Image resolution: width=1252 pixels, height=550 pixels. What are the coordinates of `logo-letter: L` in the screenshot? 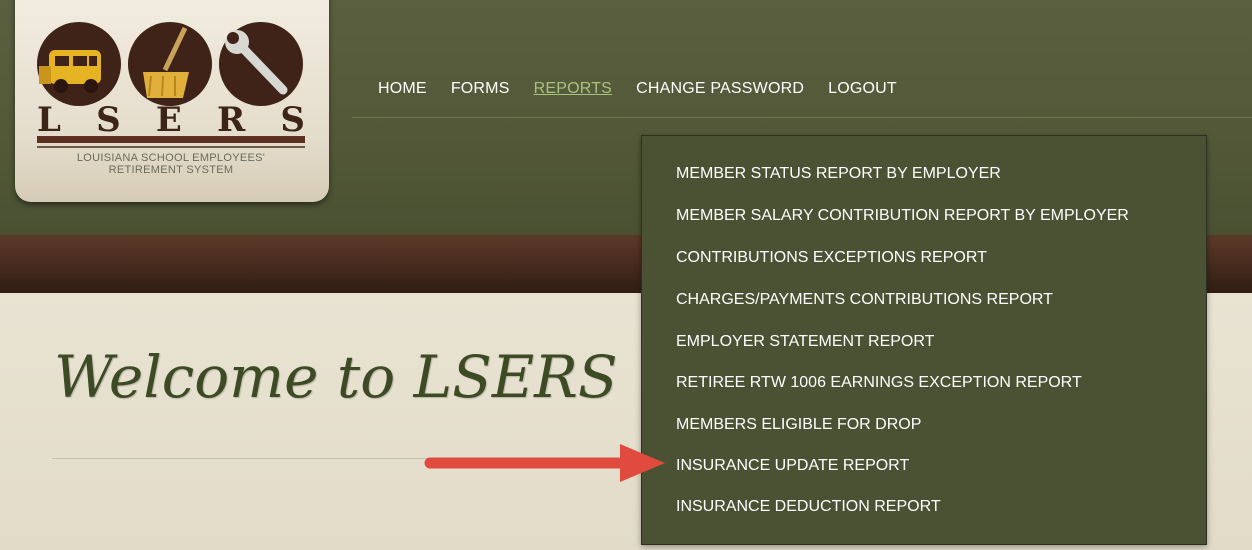 It's located at (50, 120).